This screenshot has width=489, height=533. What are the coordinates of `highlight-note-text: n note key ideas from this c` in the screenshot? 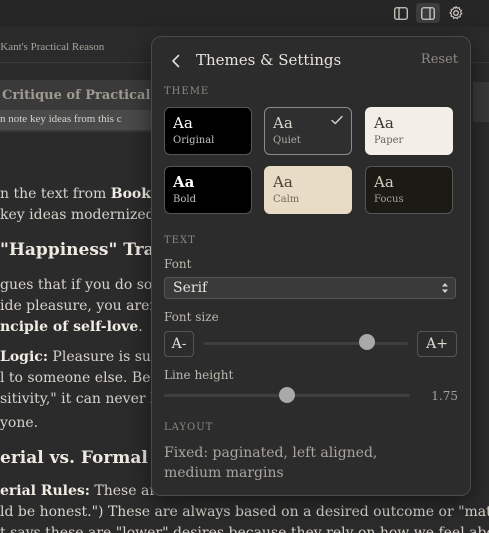 It's located at (61, 119).